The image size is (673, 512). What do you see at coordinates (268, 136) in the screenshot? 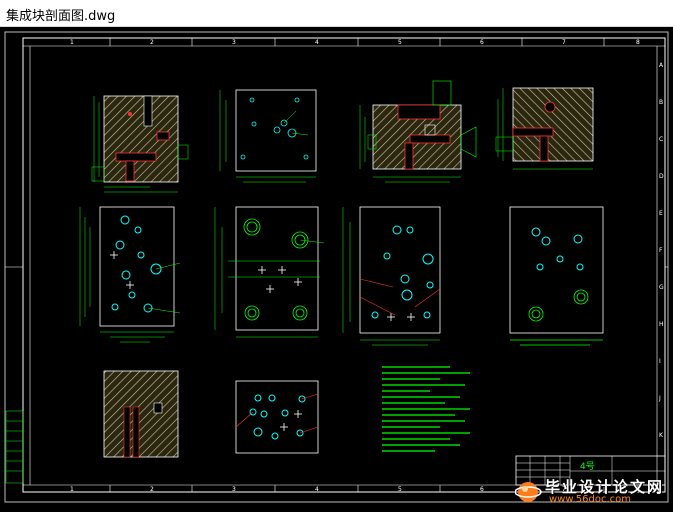
I see `front-view-top` at bounding box center [268, 136].